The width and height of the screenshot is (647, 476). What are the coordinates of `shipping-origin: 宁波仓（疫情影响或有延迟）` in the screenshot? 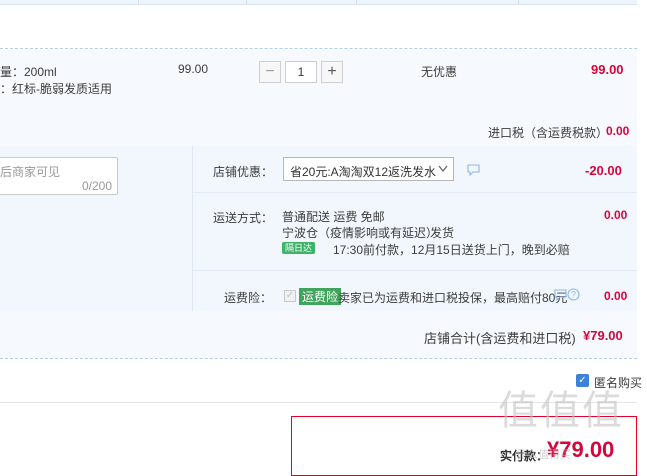 It's located at (360, 233).